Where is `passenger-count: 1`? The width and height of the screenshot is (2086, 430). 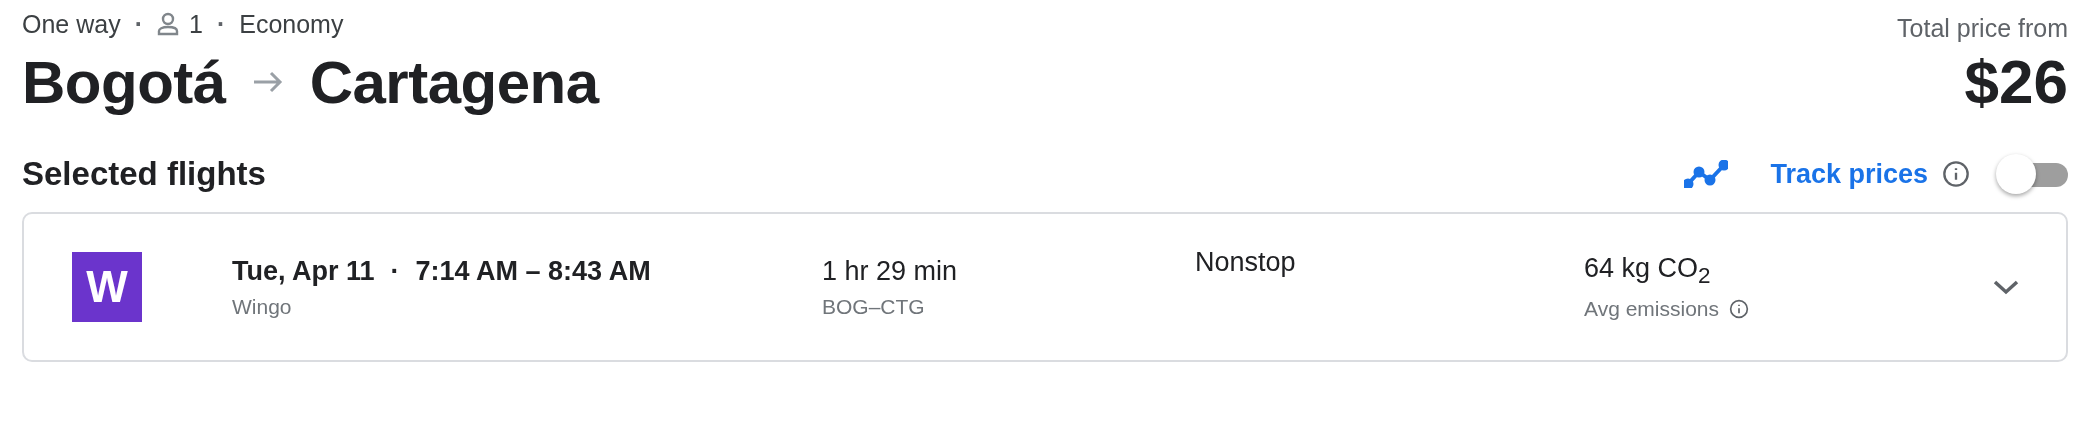
passenger-count: 1 is located at coordinates (196, 24).